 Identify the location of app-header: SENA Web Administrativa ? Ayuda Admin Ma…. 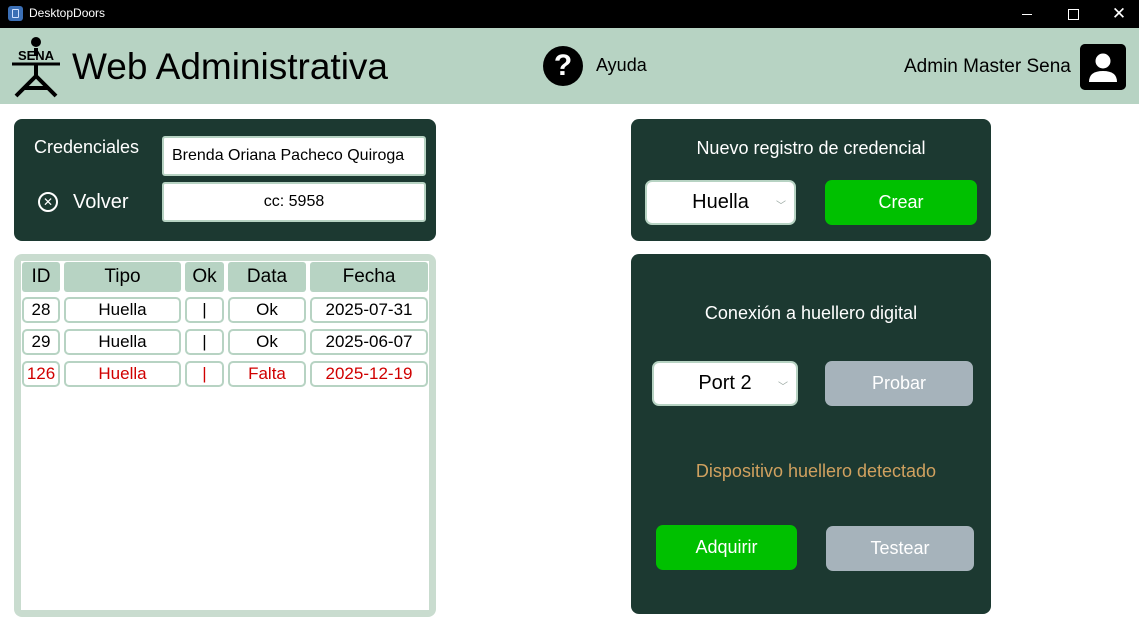
(569, 66).